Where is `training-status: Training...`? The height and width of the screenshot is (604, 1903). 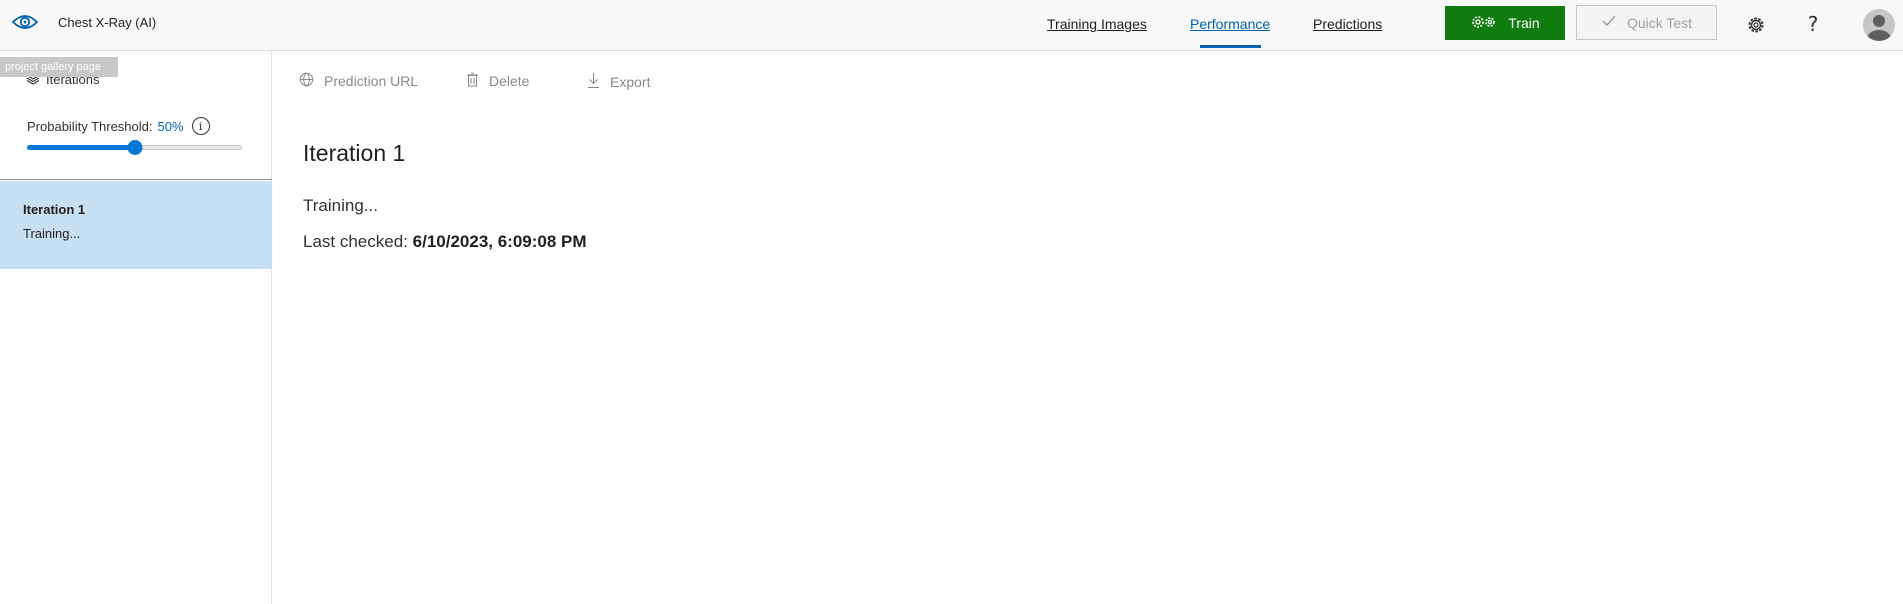
training-status: Training... is located at coordinates (340, 205).